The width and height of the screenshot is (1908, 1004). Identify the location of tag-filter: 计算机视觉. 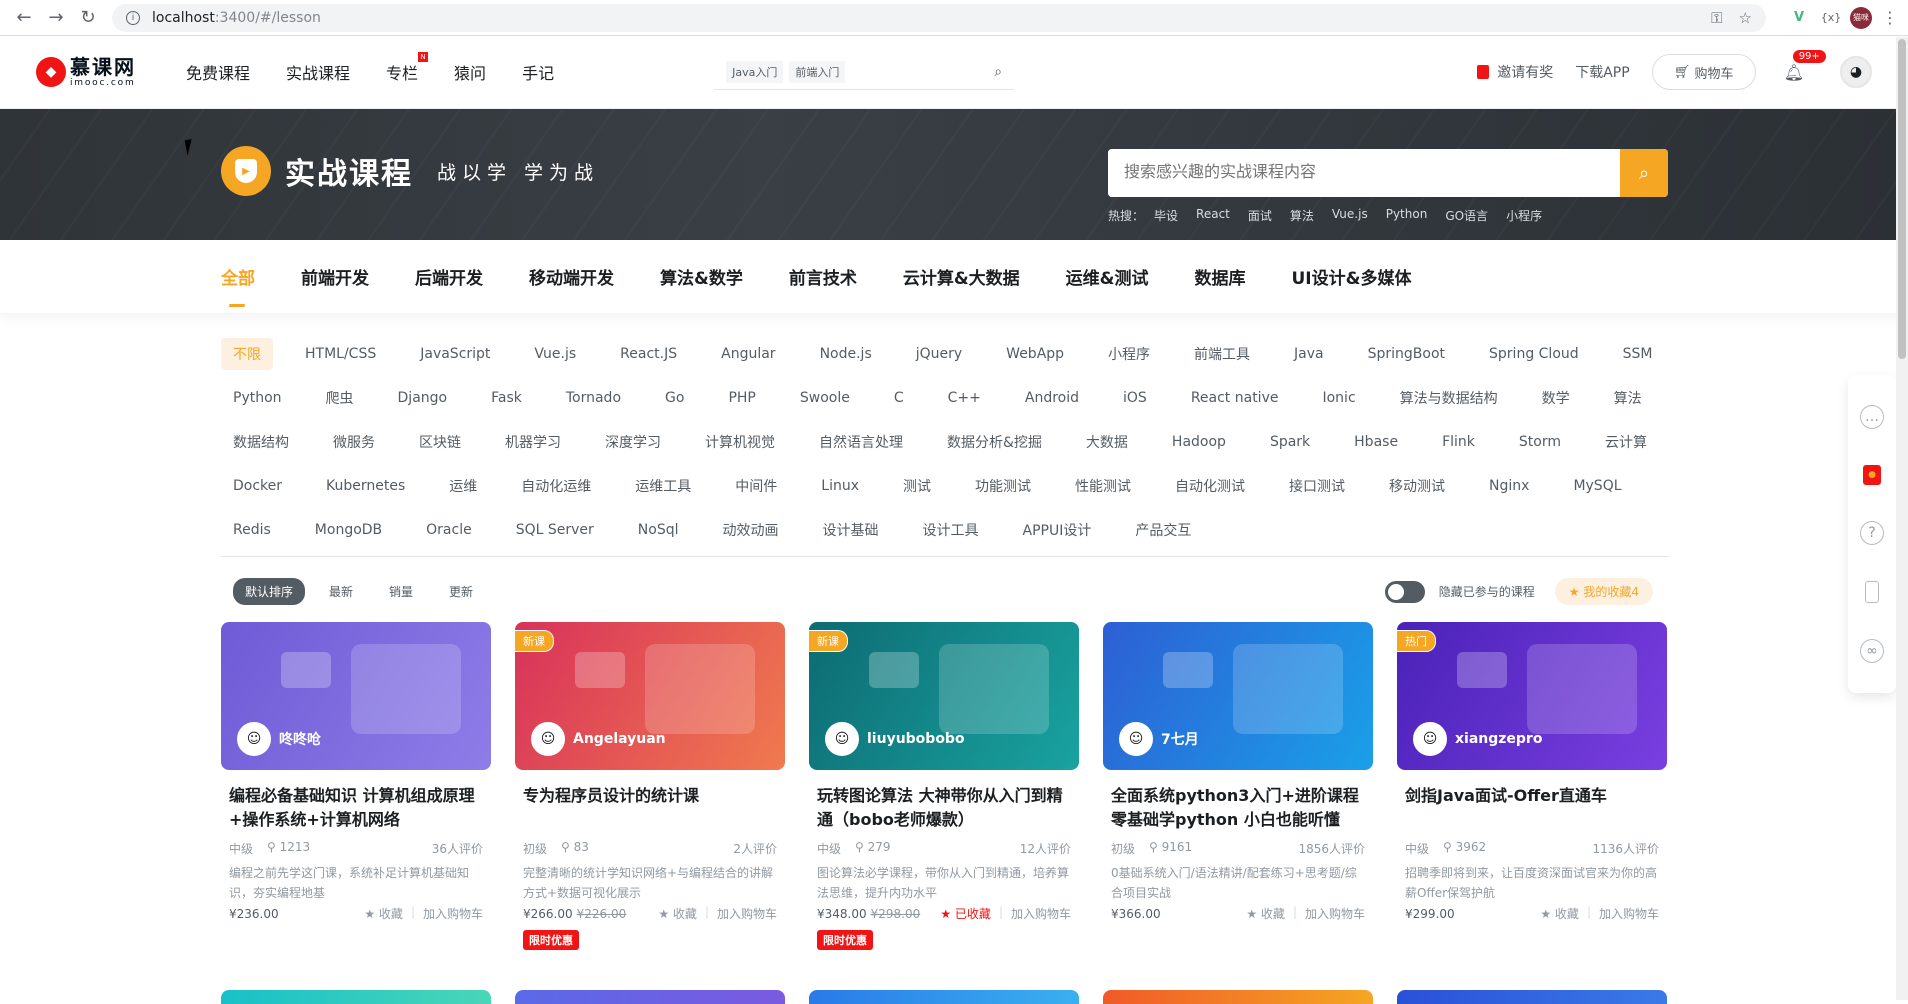
(740, 442).